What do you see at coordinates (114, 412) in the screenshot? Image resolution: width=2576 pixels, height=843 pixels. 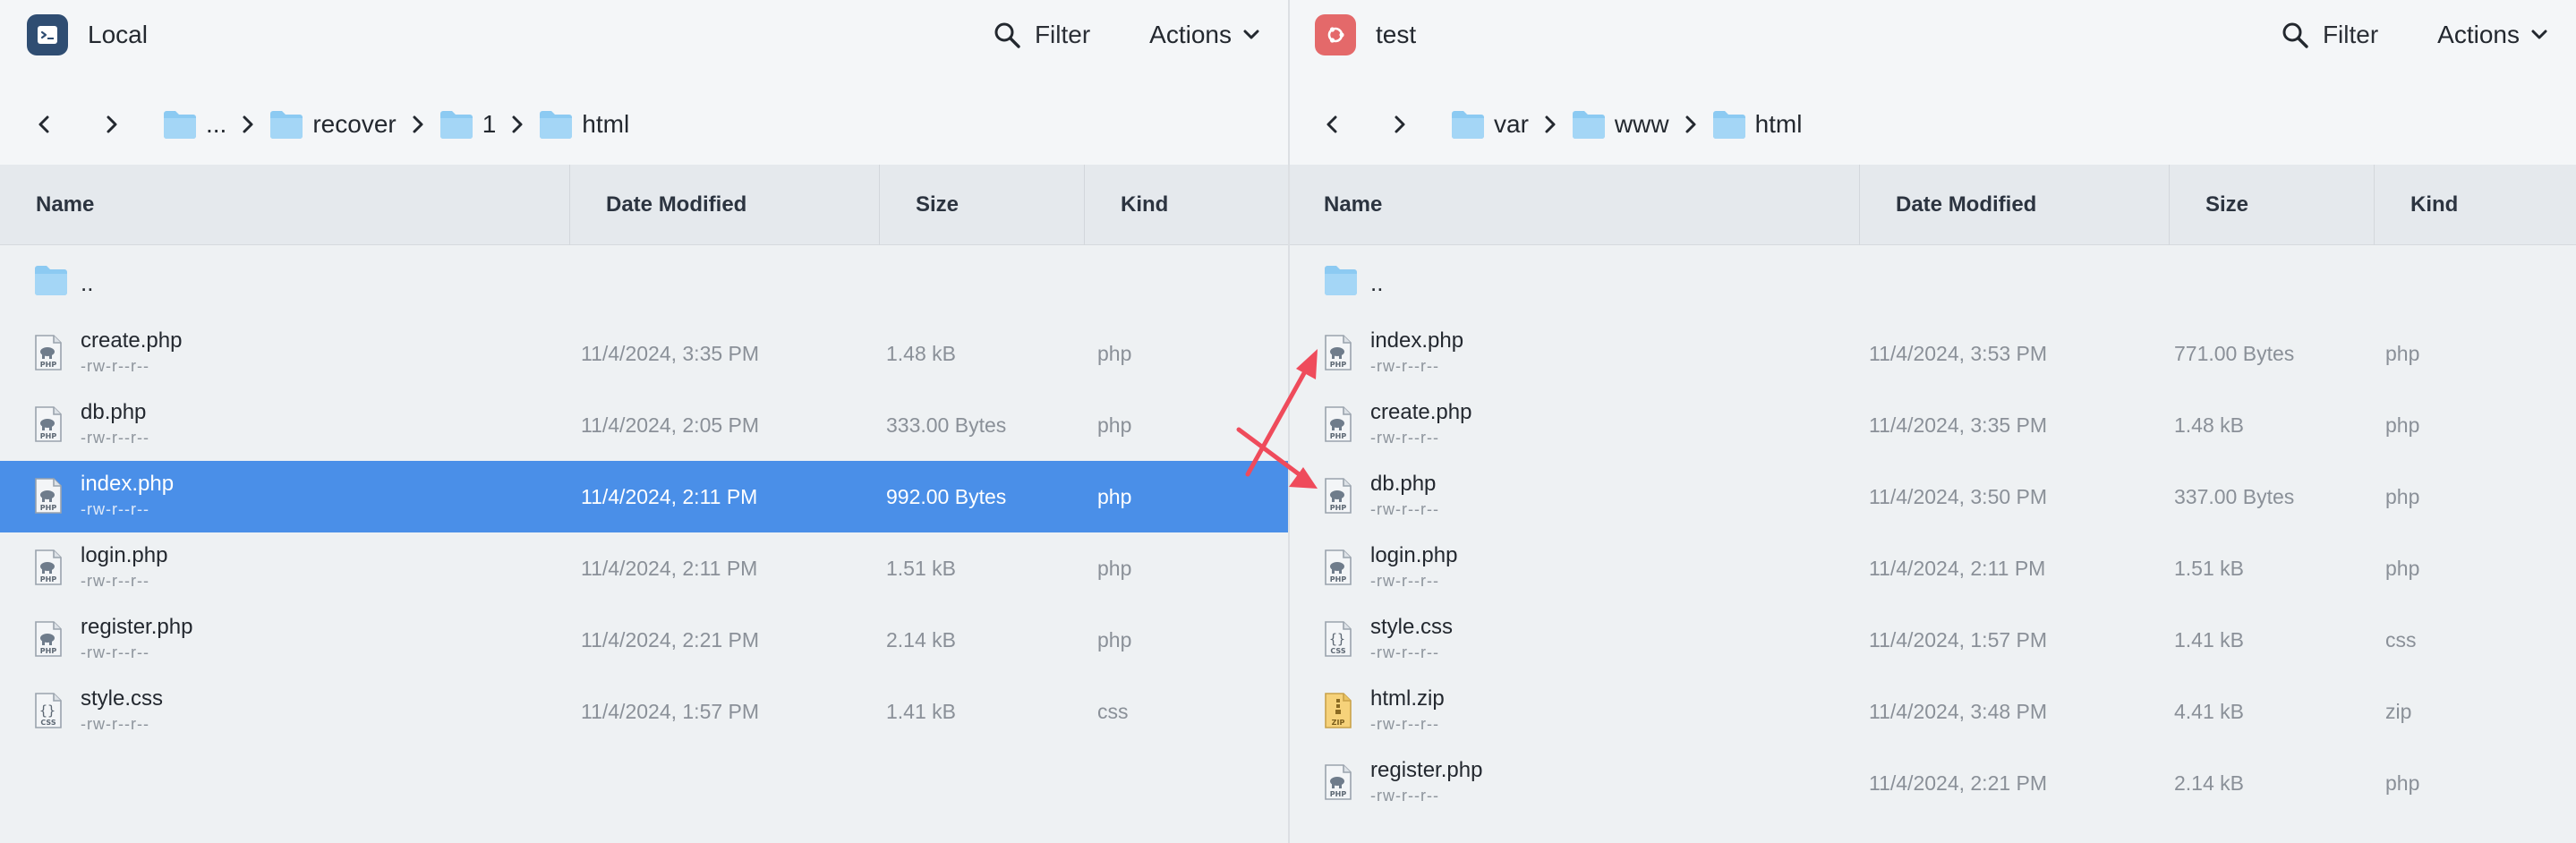 I see `file-name: db.php` at bounding box center [114, 412].